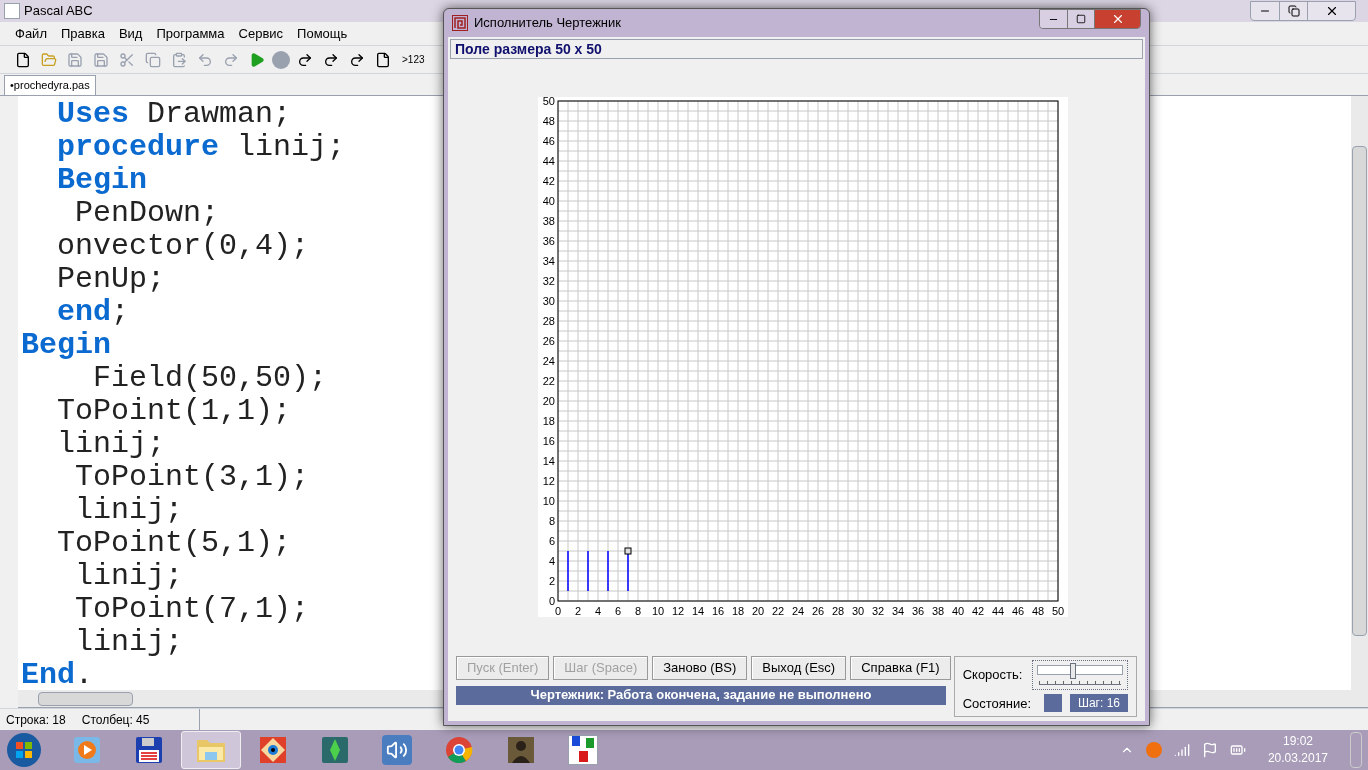 This screenshot has height=770, width=1368. Describe the element at coordinates (548, 321) in the screenshot. I see `y-axis-label: 28` at that location.